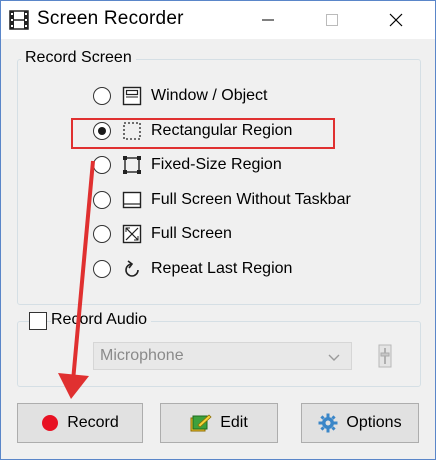  What do you see at coordinates (102, 200) in the screenshot?
I see `radio-full-screen-without-taskbar` at bounding box center [102, 200].